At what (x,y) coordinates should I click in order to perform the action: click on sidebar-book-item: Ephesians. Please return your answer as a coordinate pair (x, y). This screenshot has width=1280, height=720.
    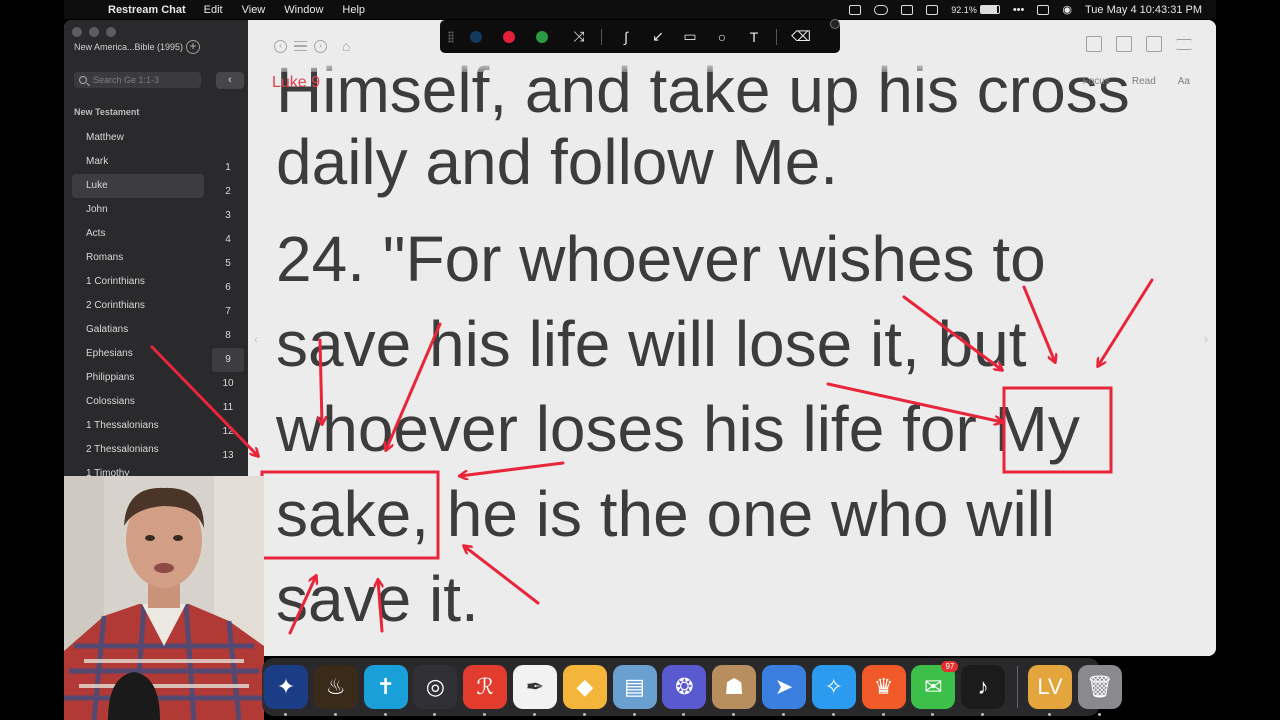
    Looking at the image, I should click on (138, 354).